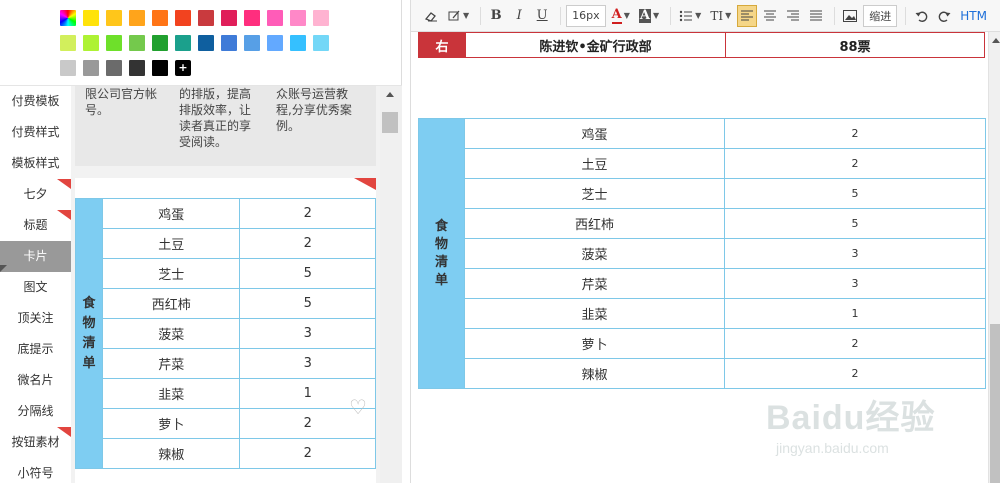  Describe the element at coordinates (35, 470) in the screenshot. I see `sidebar-item: 小符号` at that location.